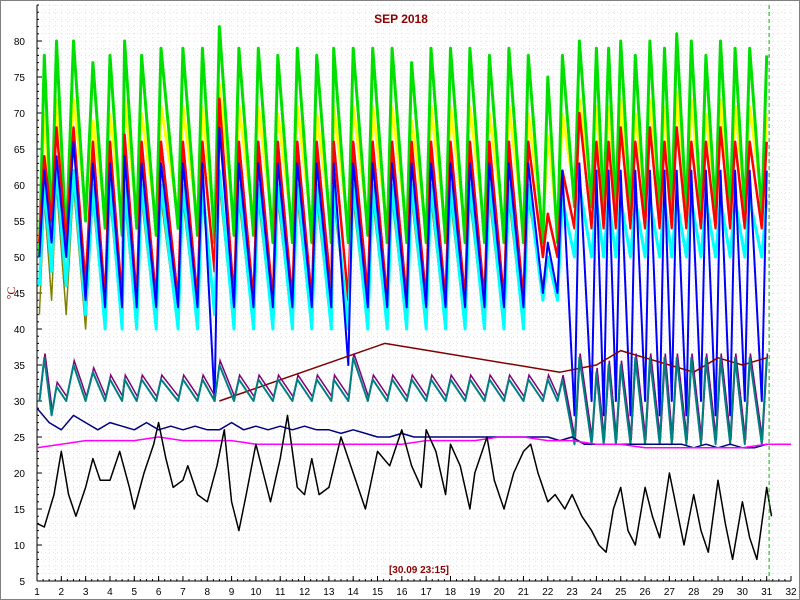 This screenshot has height=600, width=800. I want to click on y-tick-label: 15, so click(20, 510).